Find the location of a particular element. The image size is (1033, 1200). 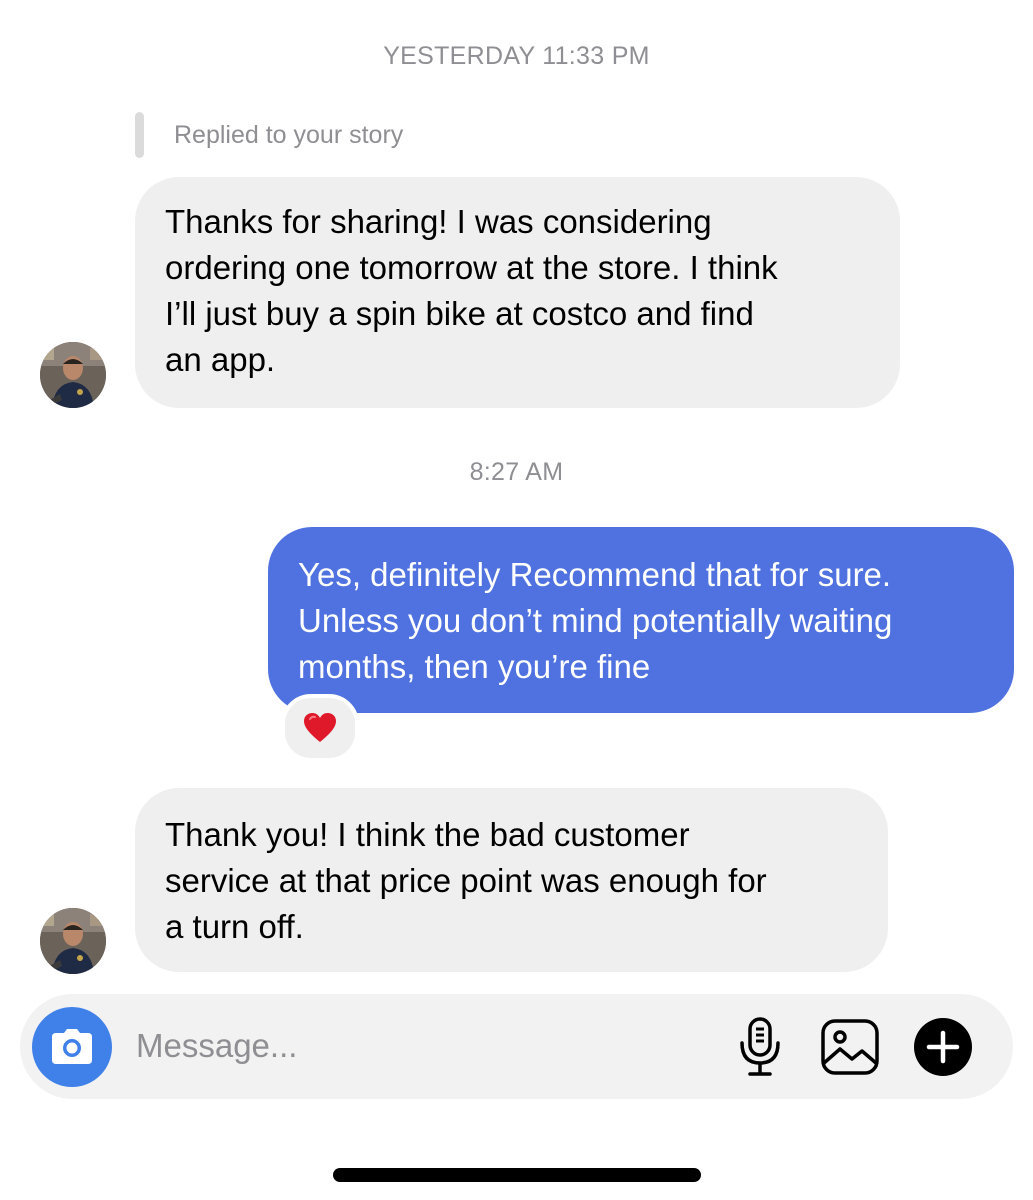

message-input is located at coordinates (416, 1046).